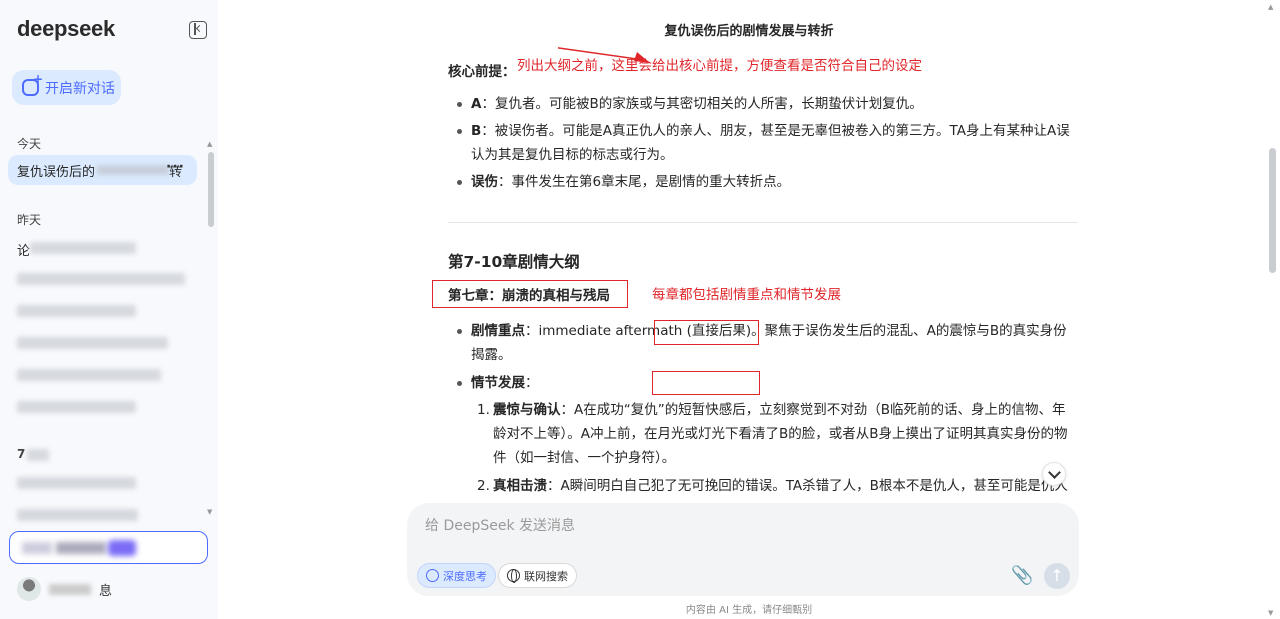  I want to click on conversation-item-active: 复仇误伤后的 转 ···, so click(102, 170).